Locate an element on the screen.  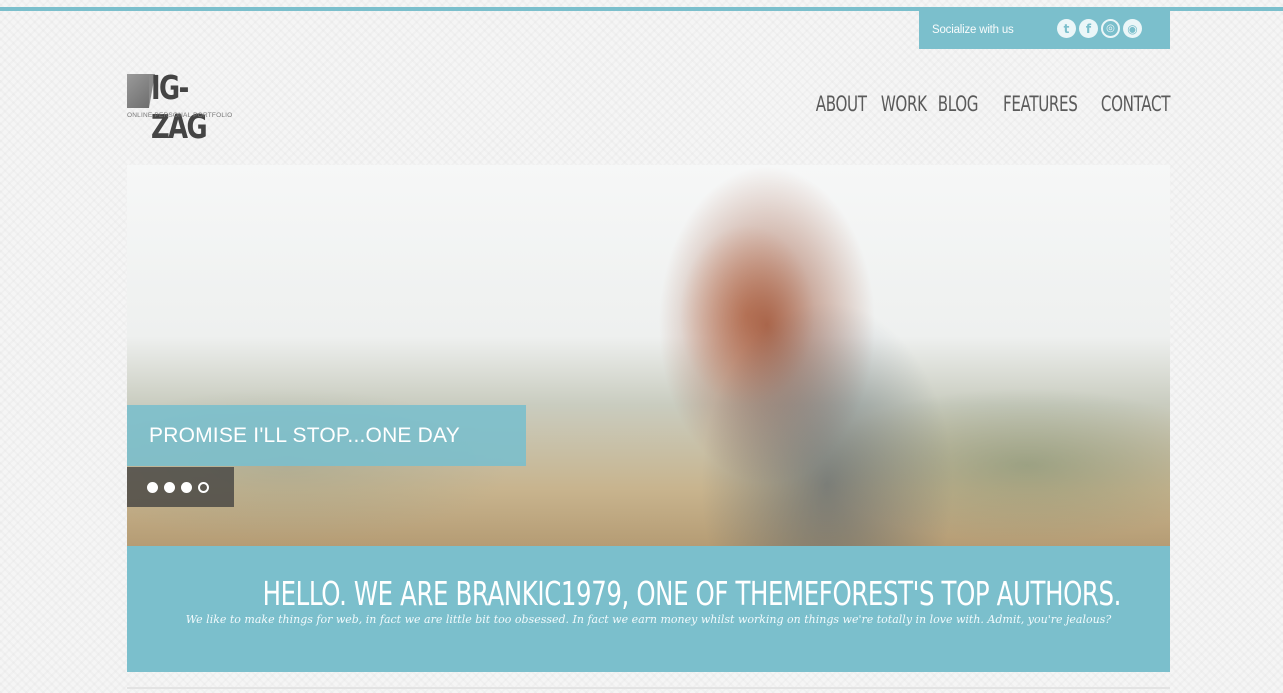
hero-caption-text: PROMISE I'LL STOP...ONE DAY is located at coordinates (304, 435).